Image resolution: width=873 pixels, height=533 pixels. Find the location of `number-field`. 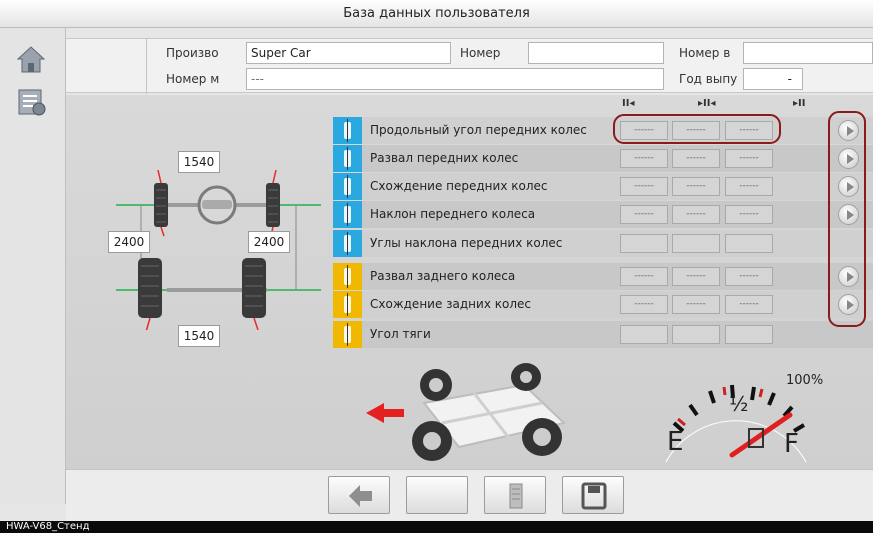

number-field is located at coordinates (596, 53).